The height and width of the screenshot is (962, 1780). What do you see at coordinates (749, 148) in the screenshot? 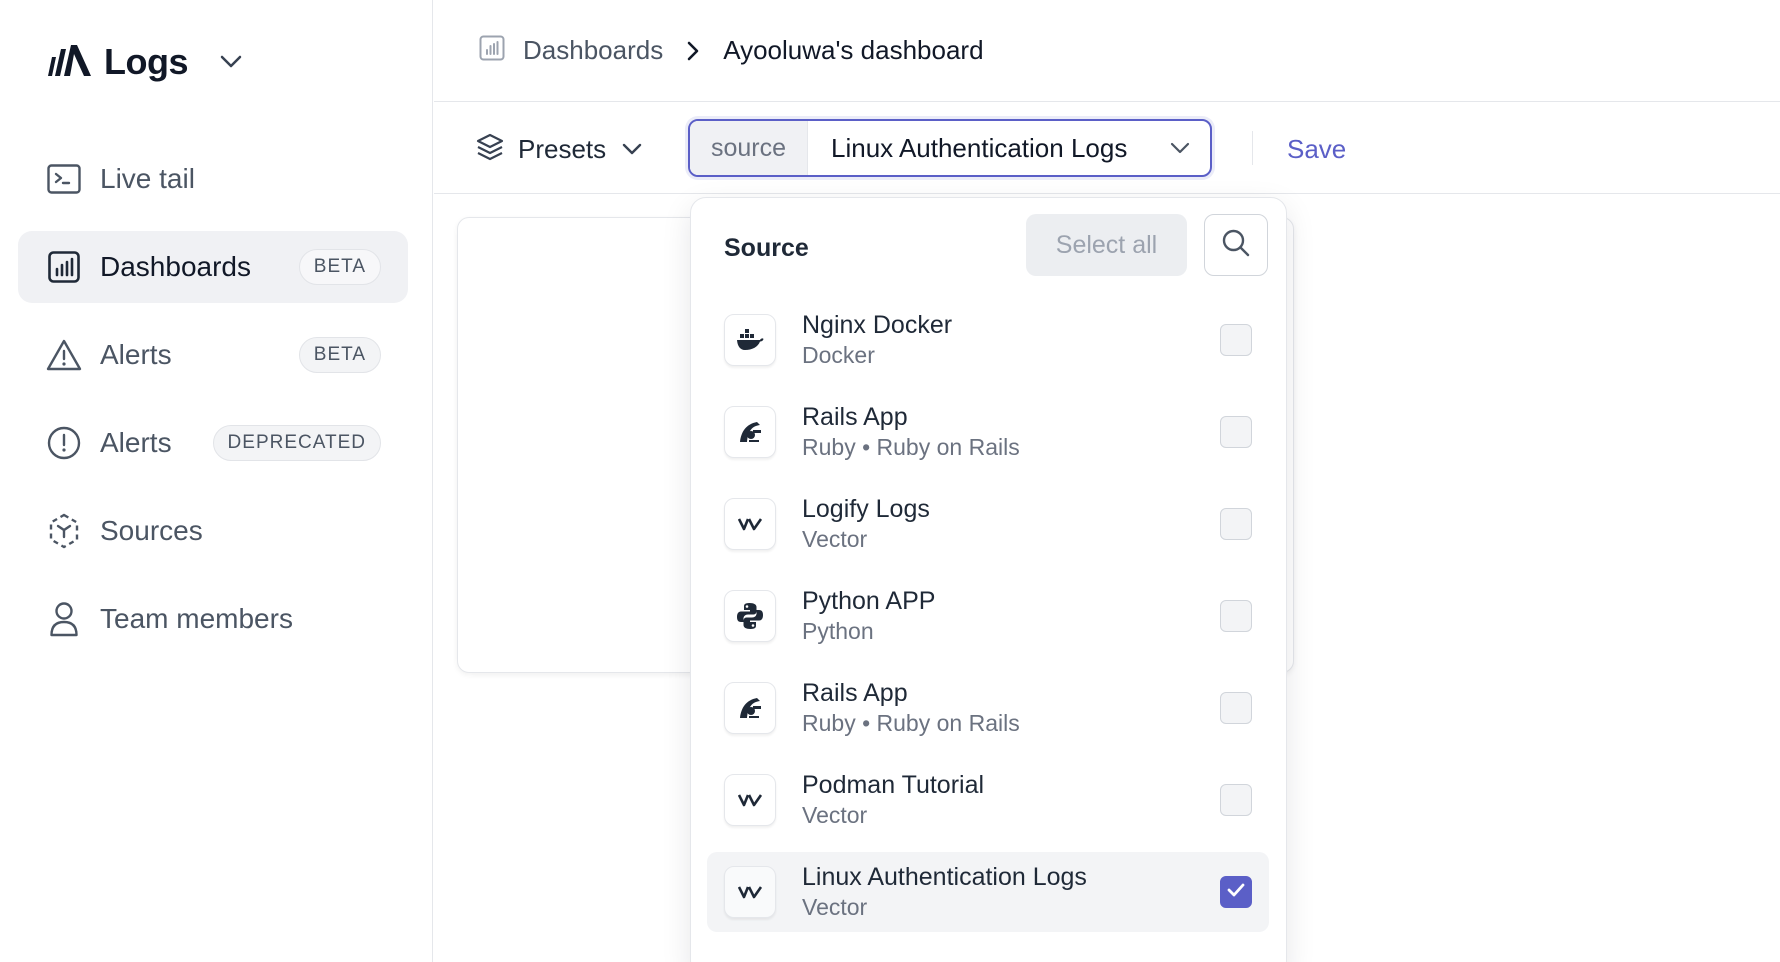
I see `source-filter-tag: source` at bounding box center [749, 148].